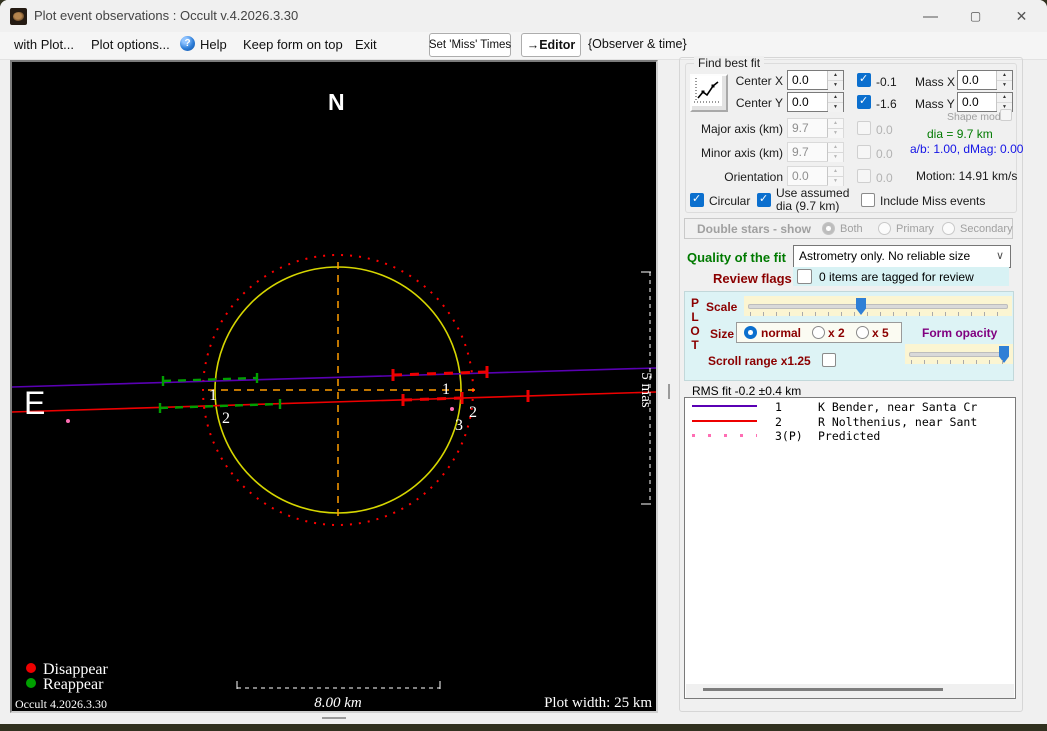  What do you see at coordinates (778, 421) in the screenshot?
I see `legend-entry-number: 2` at bounding box center [778, 421].